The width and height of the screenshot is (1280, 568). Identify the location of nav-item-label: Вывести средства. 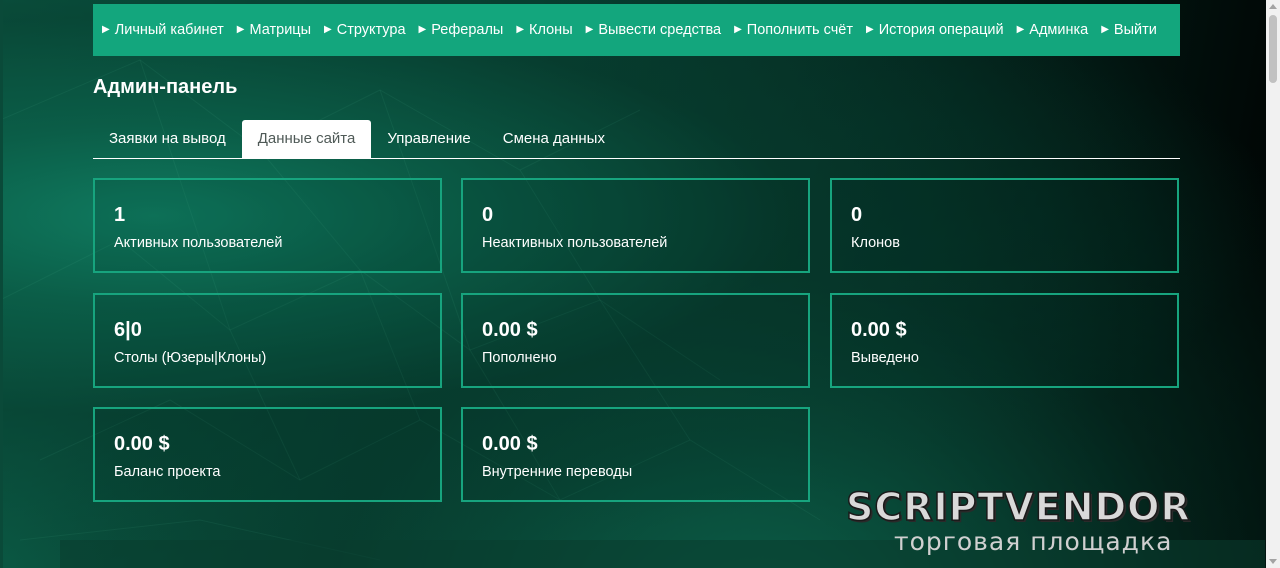
(660, 30).